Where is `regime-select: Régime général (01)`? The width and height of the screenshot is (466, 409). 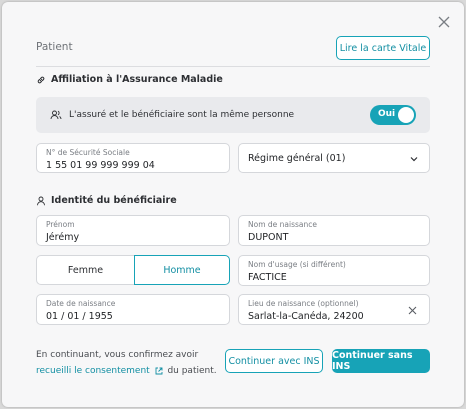
regime-select: Régime général (01) is located at coordinates (334, 158).